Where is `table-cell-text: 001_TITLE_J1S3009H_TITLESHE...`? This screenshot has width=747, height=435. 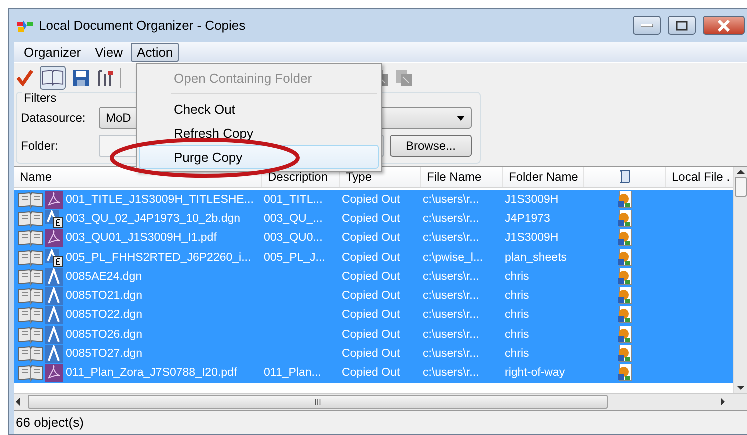
table-cell-text: 001_TITLE_J1S3009H_TITLESHE... is located at coordinates (160, 200).